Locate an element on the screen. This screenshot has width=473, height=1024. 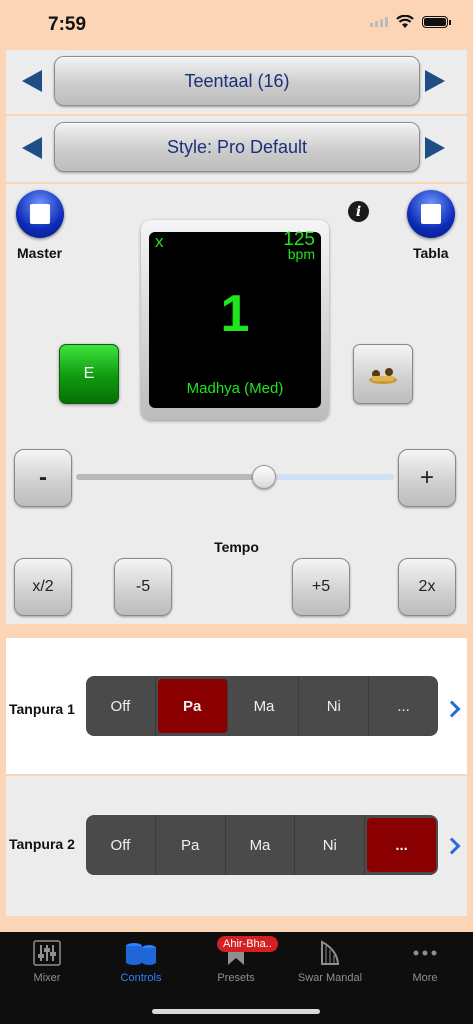
tanpura2-option-pa: Pa is located at coordinates (191, 845).